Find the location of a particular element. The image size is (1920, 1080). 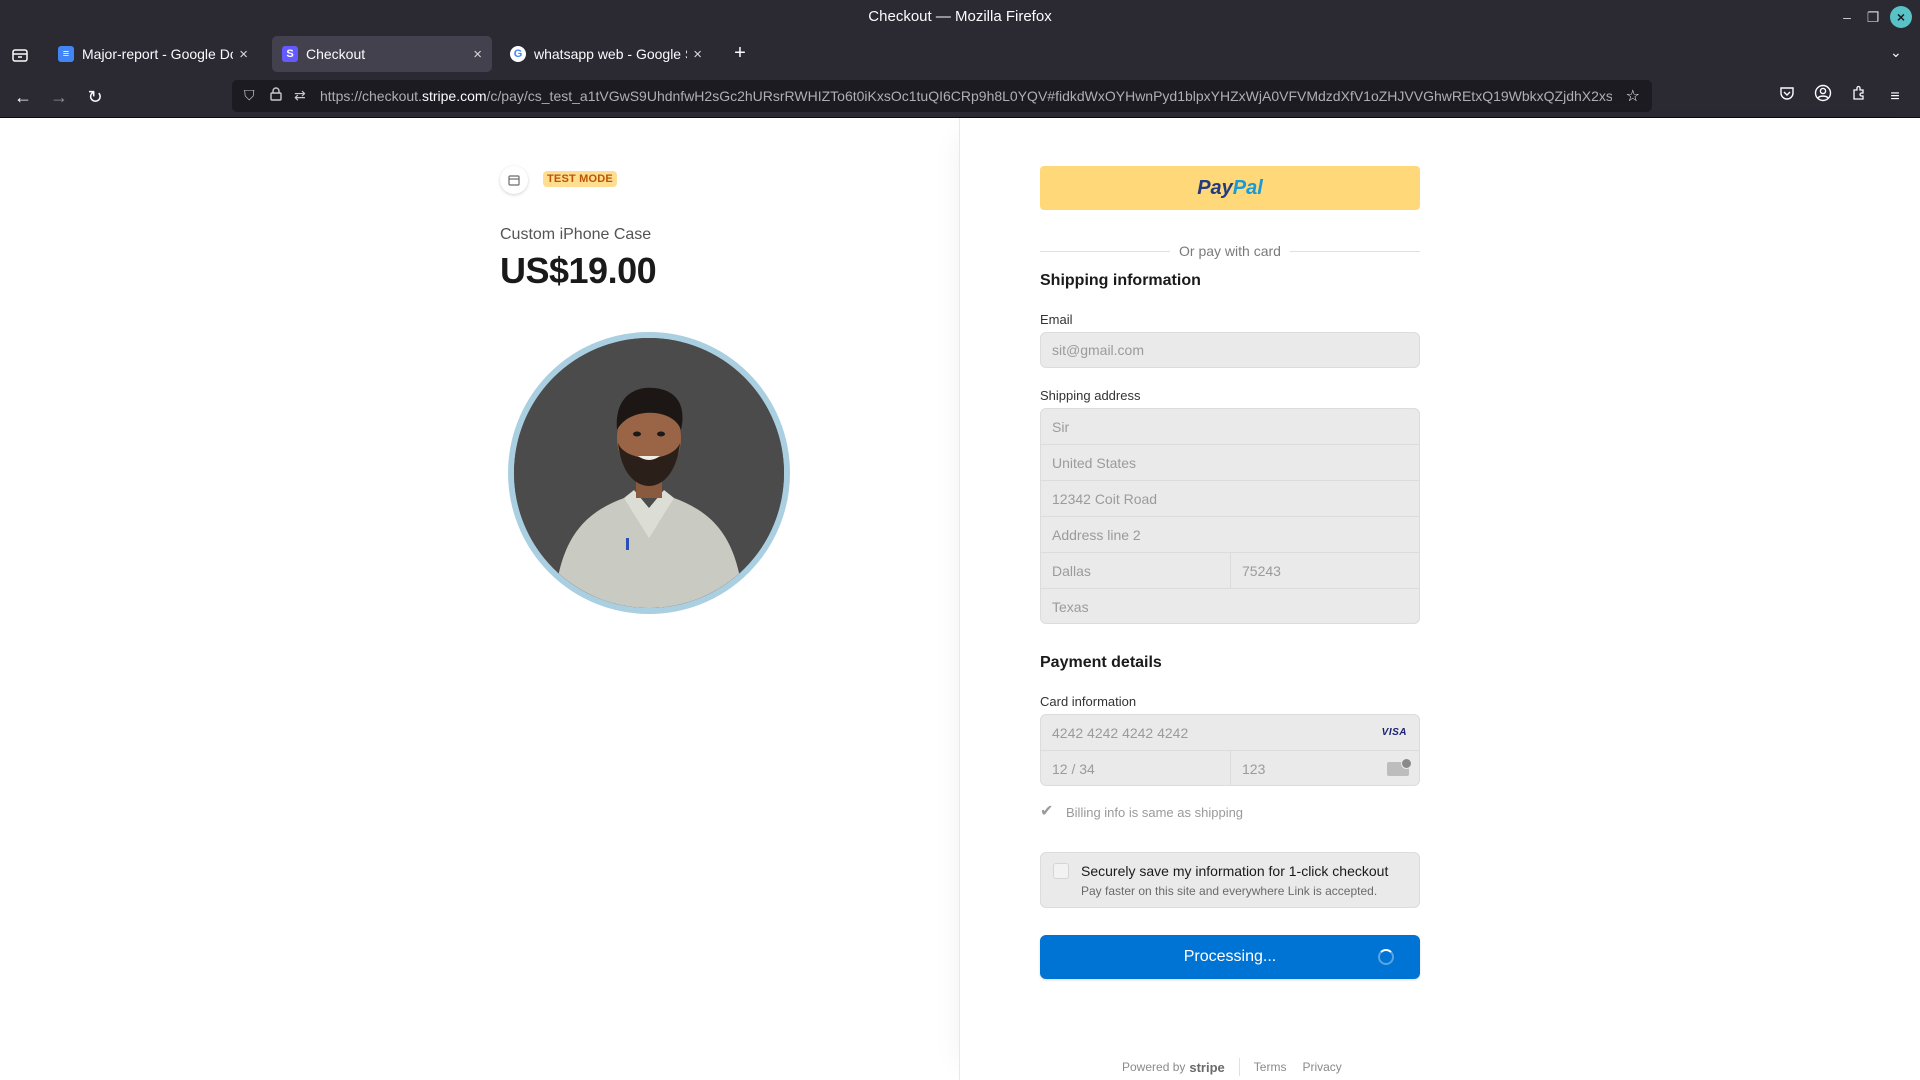

terms-link: Terms is located at coordinates (1270, 1067).